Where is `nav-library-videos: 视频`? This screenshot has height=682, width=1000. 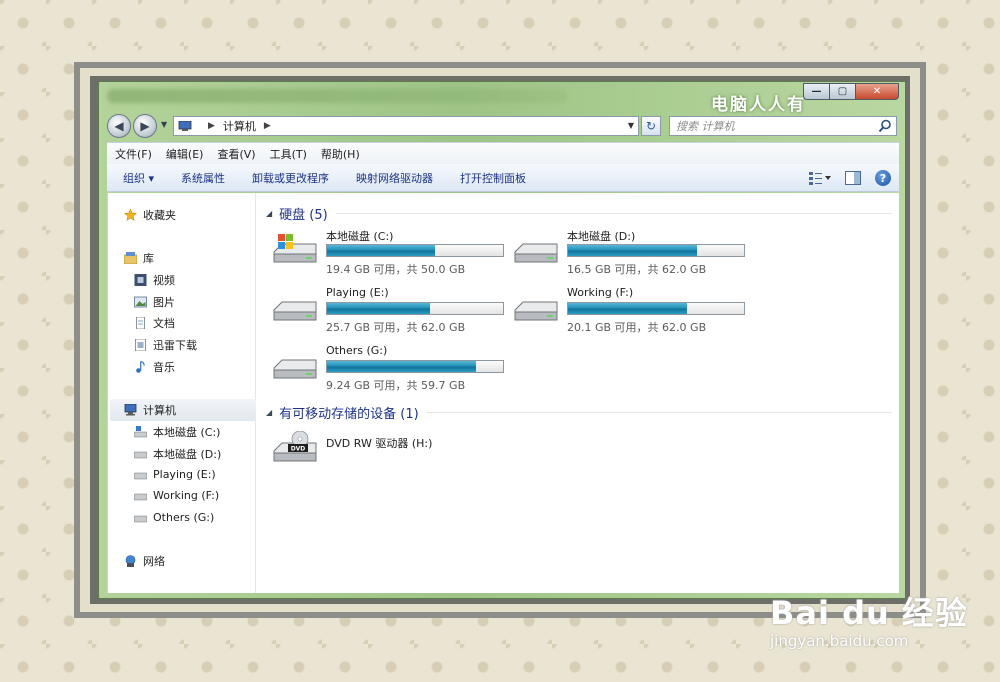 nav-library-videos: 视频 is located at coordinates (154, 280).